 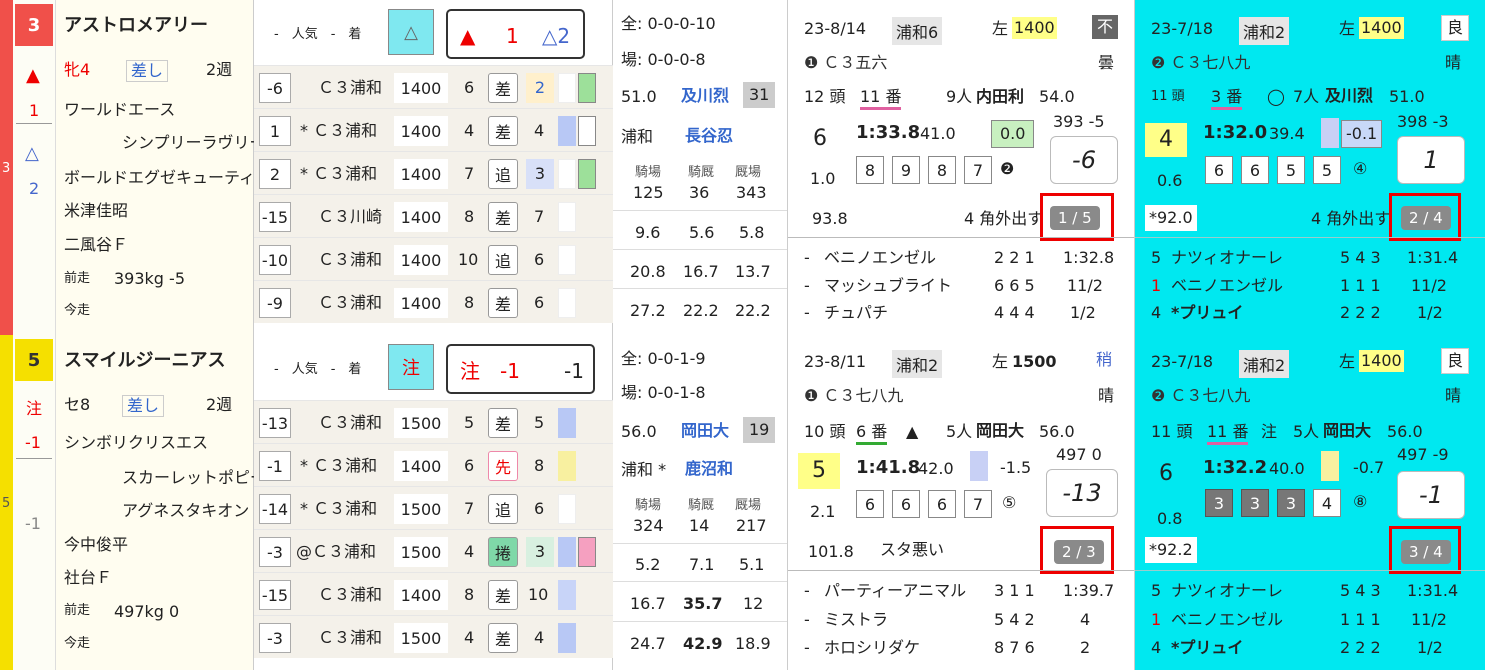 What do you see at coordinates (539, 465) in the screenshot?
I see `race-position: 8` at bounding box center [539, 465].